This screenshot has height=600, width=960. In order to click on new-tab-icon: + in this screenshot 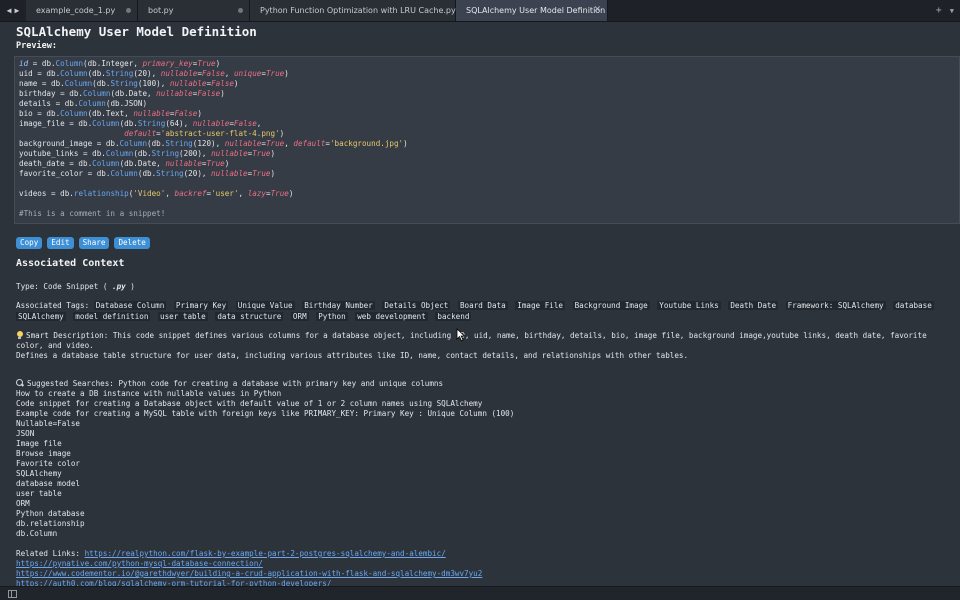, I will do `click(939, 10)`.